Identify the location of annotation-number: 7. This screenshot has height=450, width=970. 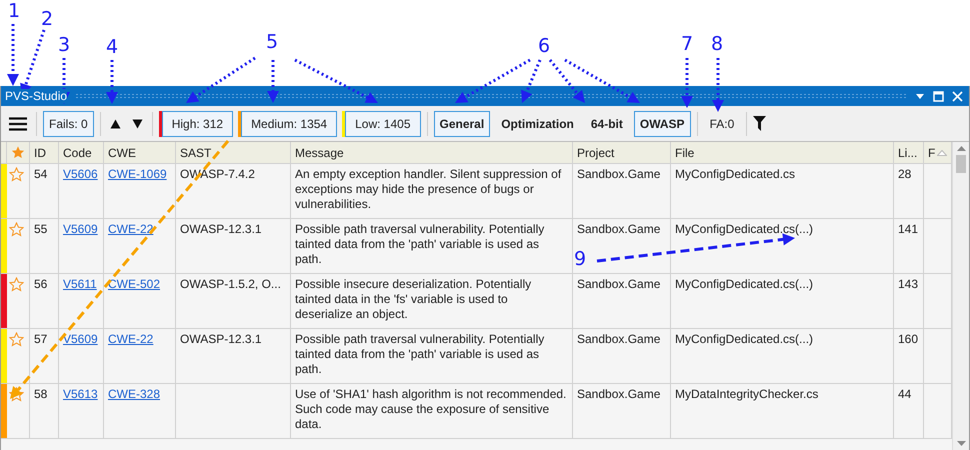
(687, 44).